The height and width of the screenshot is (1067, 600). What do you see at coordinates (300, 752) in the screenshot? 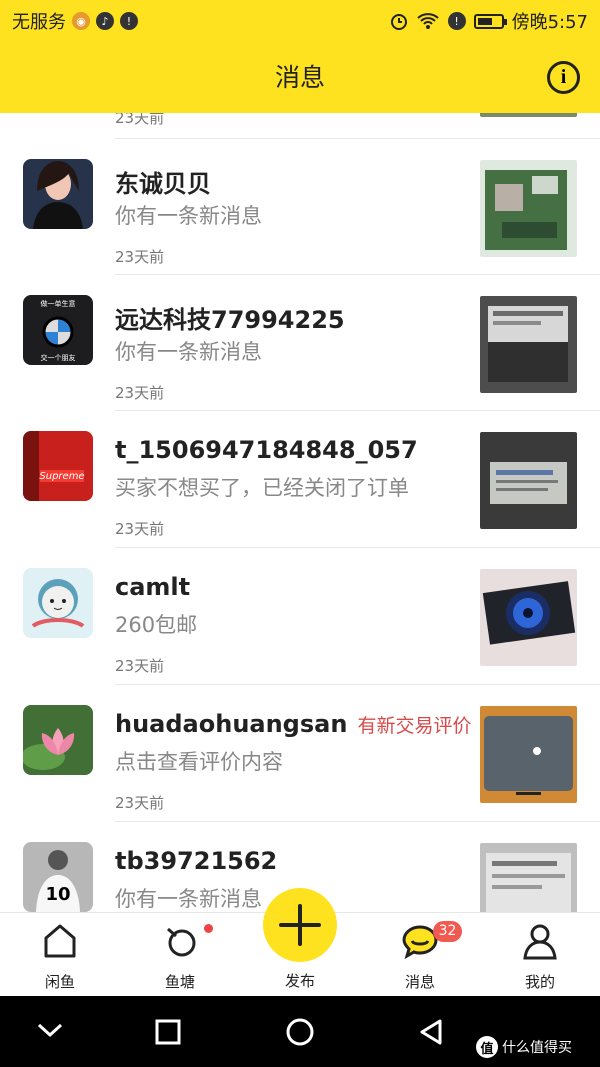
I see `conversation-row: huadaohuangsan 有新交易评价 点击查看评价内容 23天前` at bounding box center [300, 752].